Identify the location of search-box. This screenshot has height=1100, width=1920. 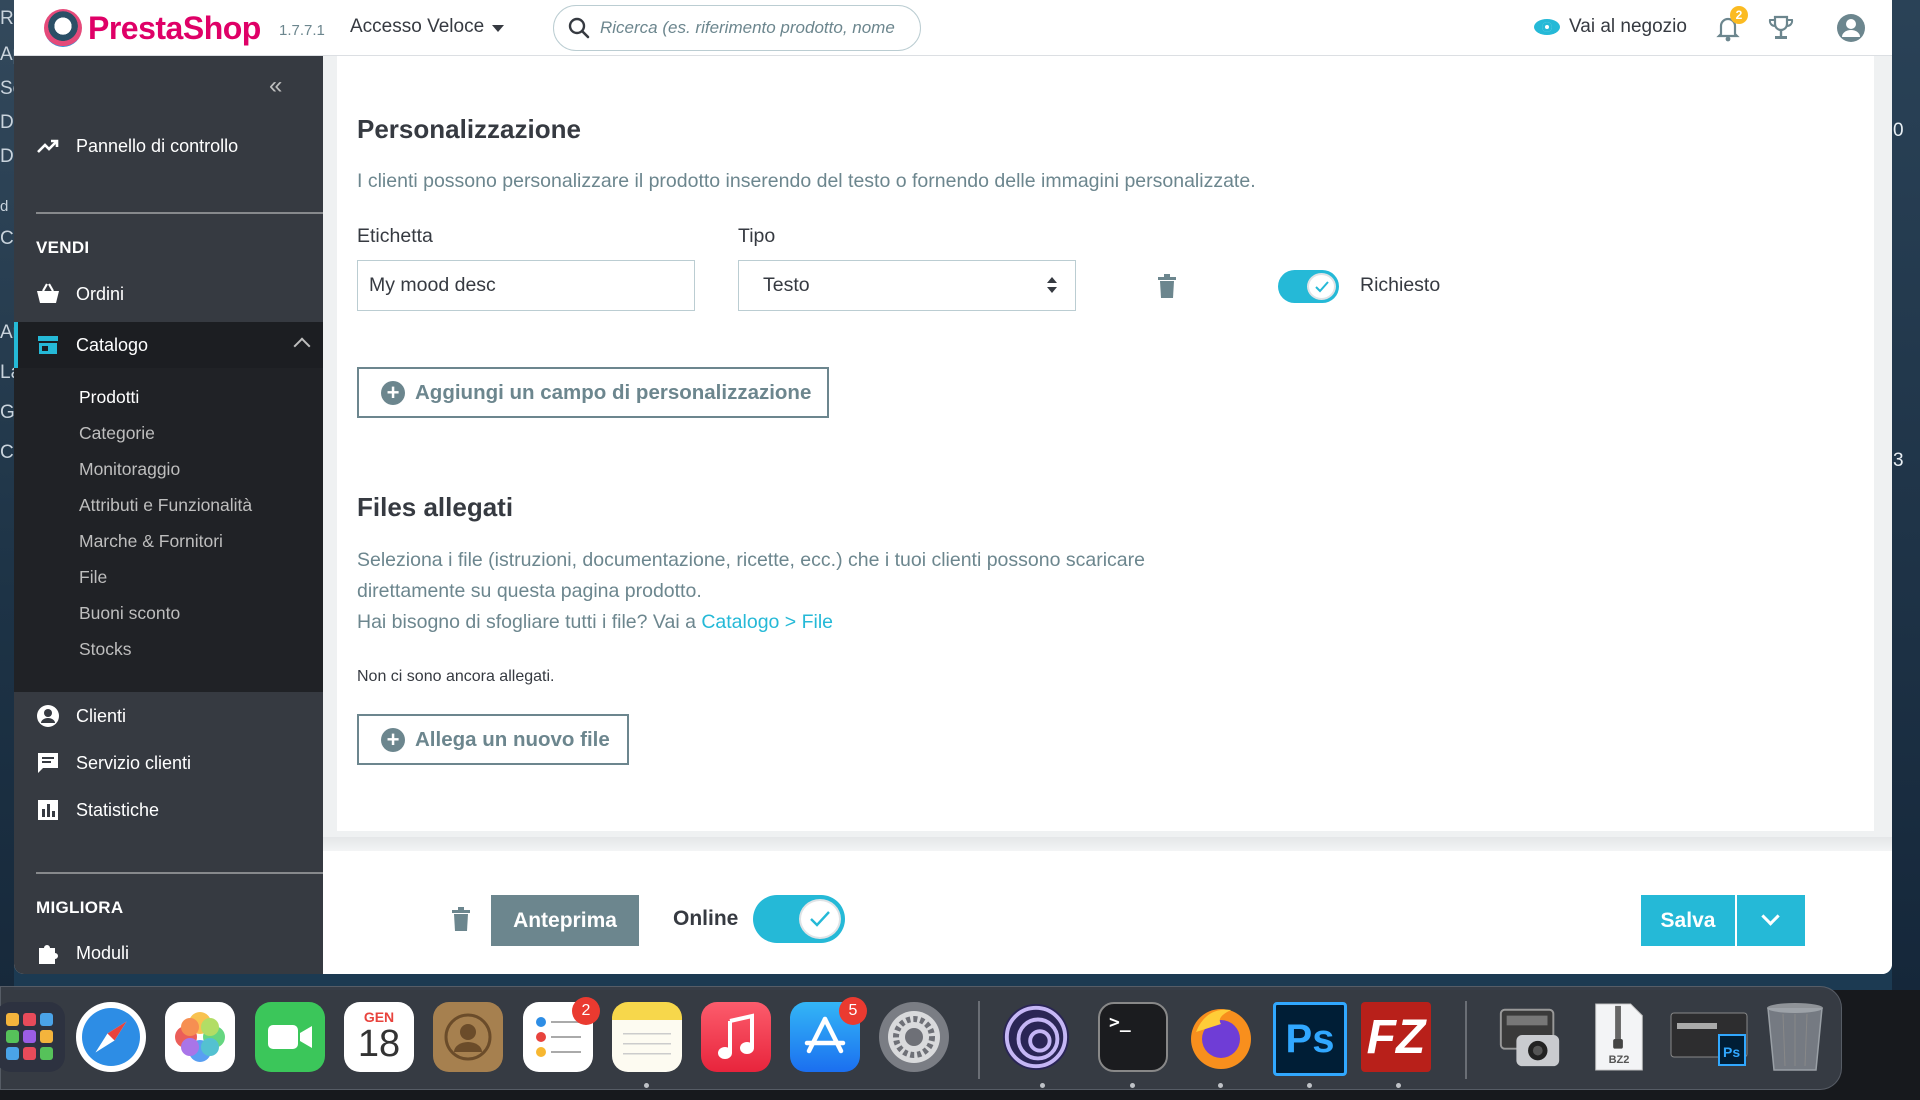
(737, 28).